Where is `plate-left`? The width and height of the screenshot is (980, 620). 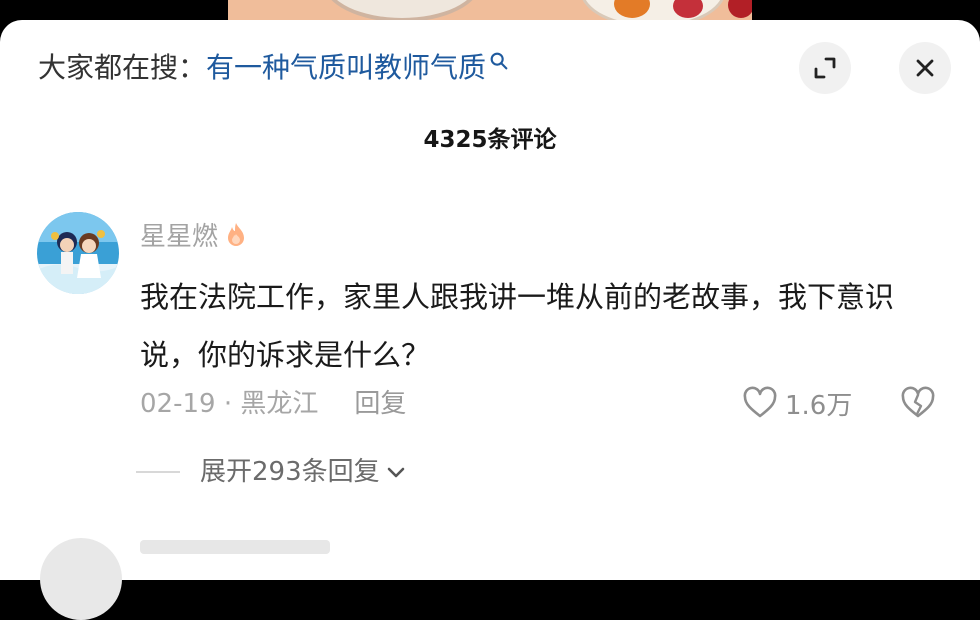
plate-left is located at coordinates (402, 11).